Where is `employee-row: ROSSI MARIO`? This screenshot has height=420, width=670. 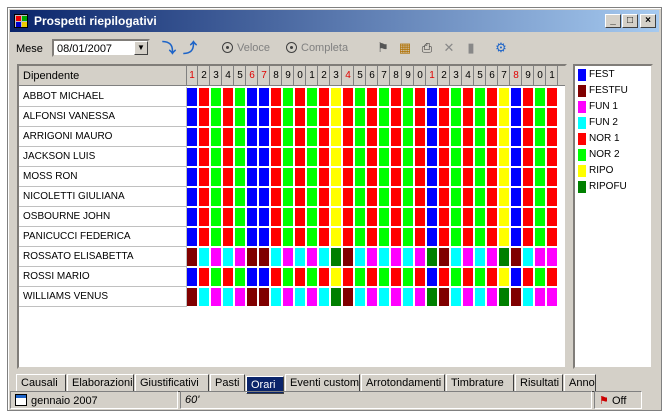 employee-row: ROSSI MARIO is located at coordinates (292, 277).